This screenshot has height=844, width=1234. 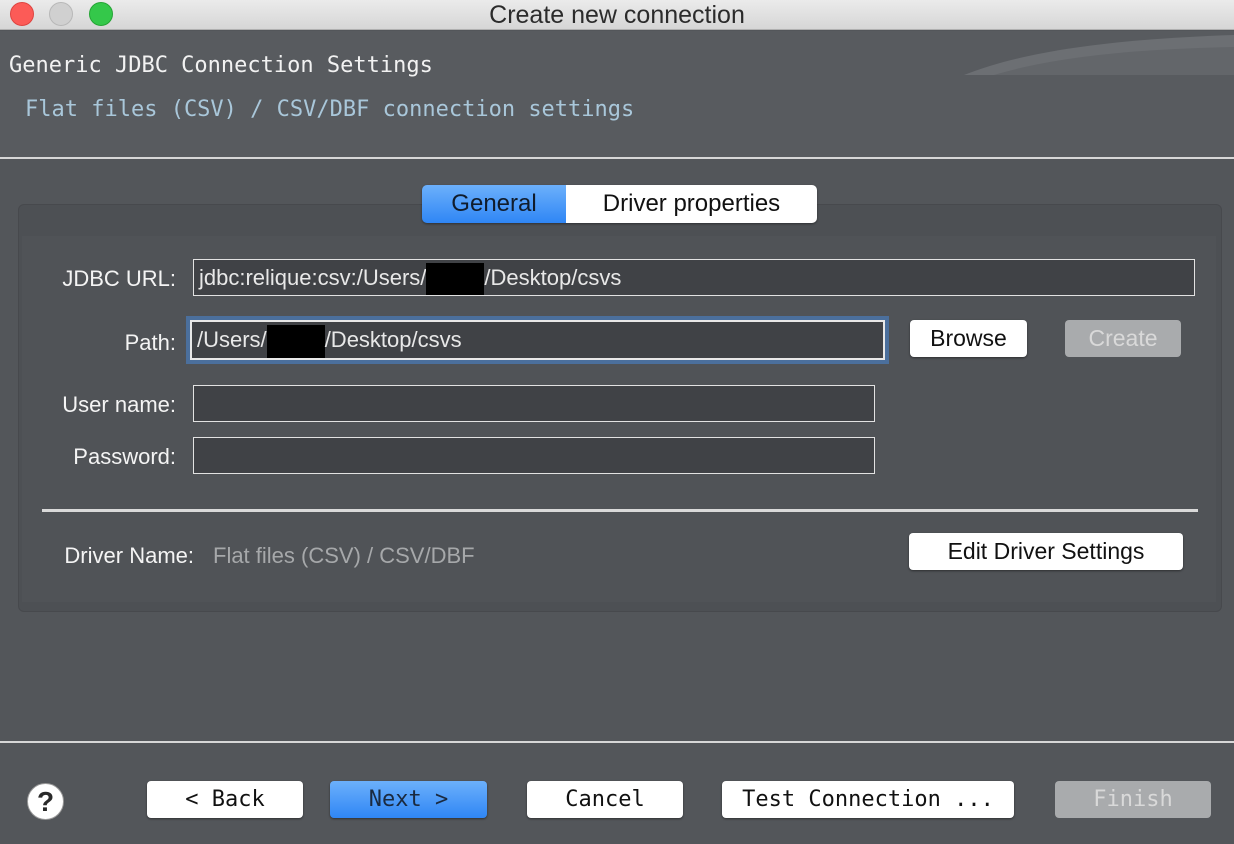 What do you see at coordinates (344, 555) in the screenshot?
I see `driver-name-value: Flat files (CSV) / CSV/DBF` at bounding box center [344, 555].